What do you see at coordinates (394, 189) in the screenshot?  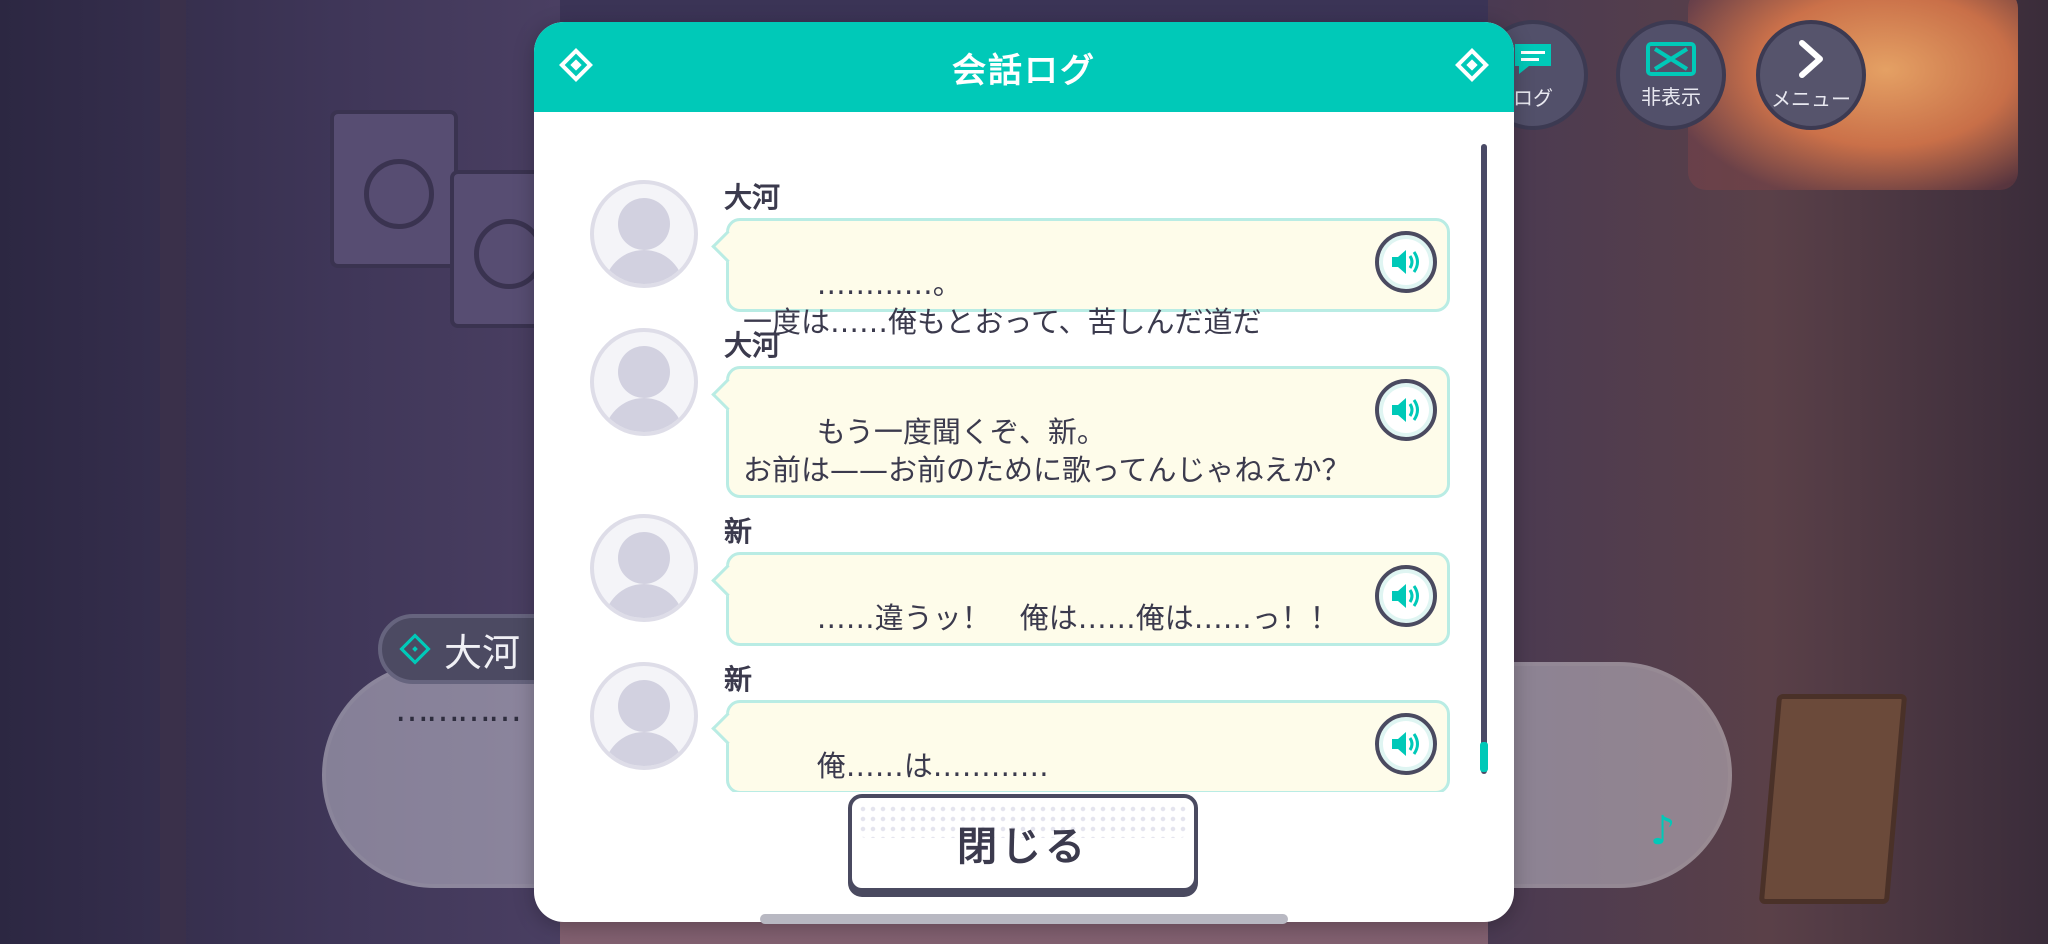 I see `background-ac-unit` at bounding box center [394, 189].